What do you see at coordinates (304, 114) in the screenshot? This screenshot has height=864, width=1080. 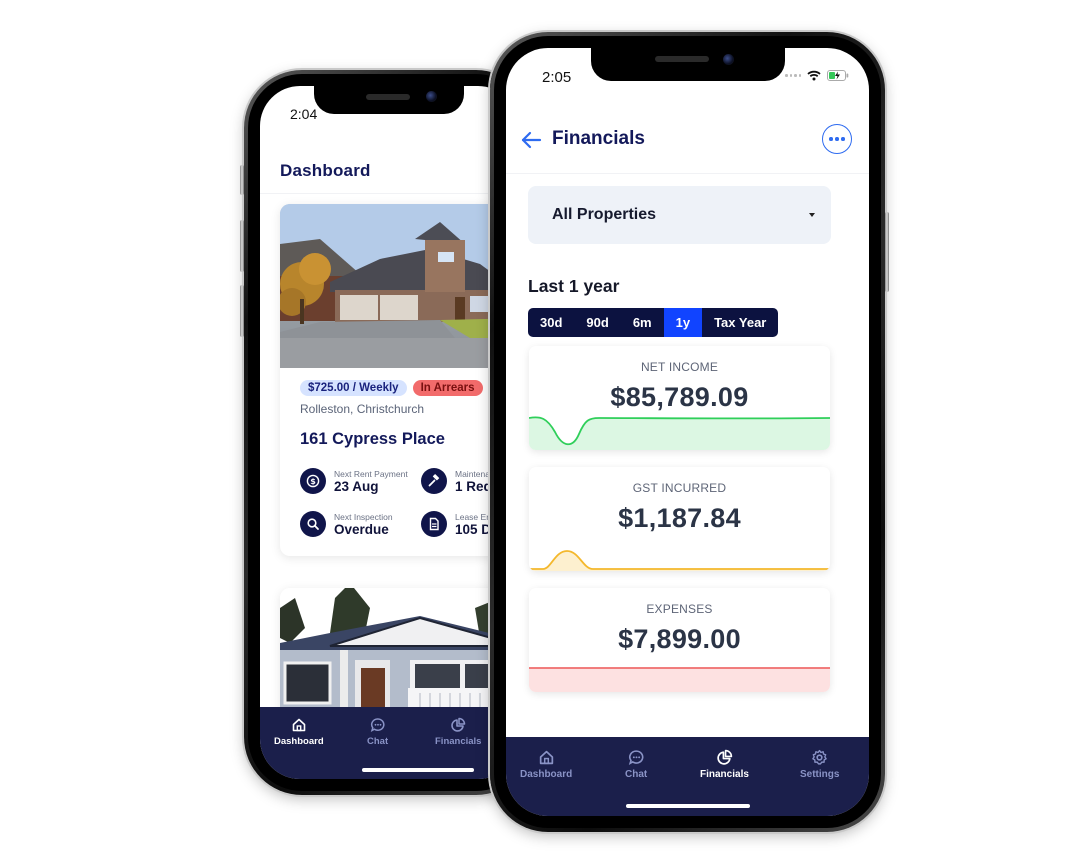 I see `status-time: 2:04` at bounding box center [304, 114].